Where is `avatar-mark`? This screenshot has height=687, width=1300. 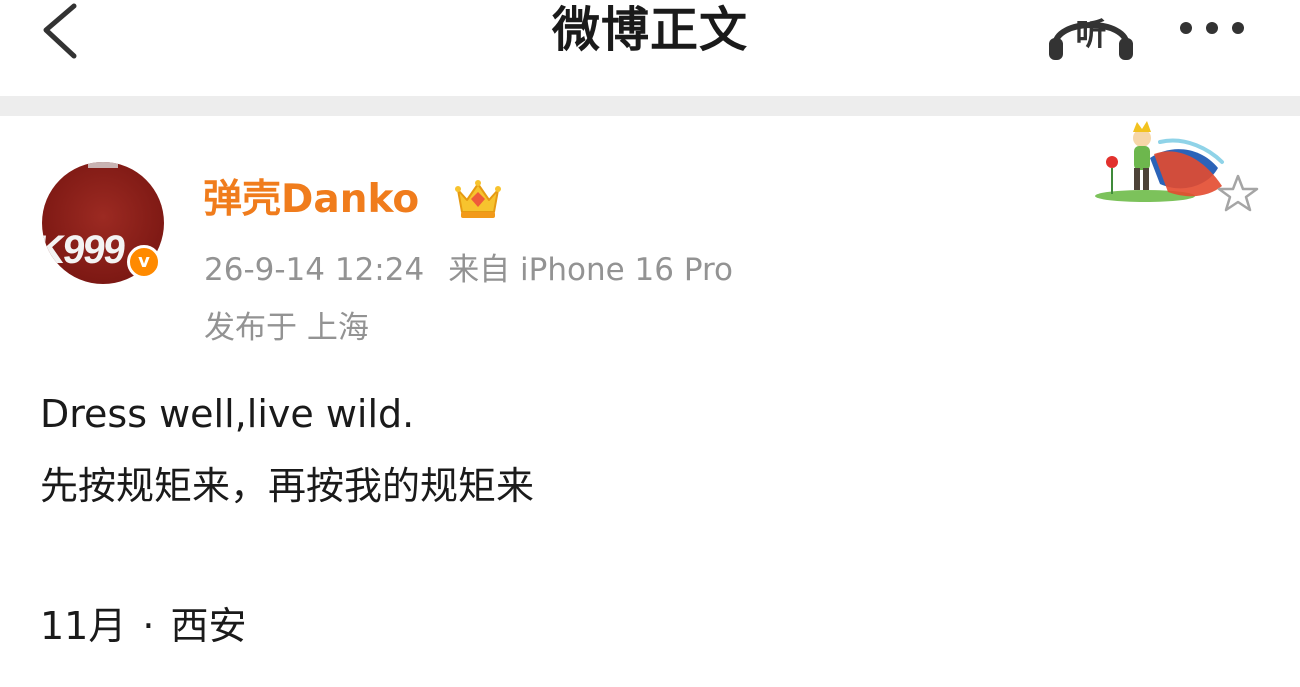 avatar-mark is located at coordinates (103, 165).